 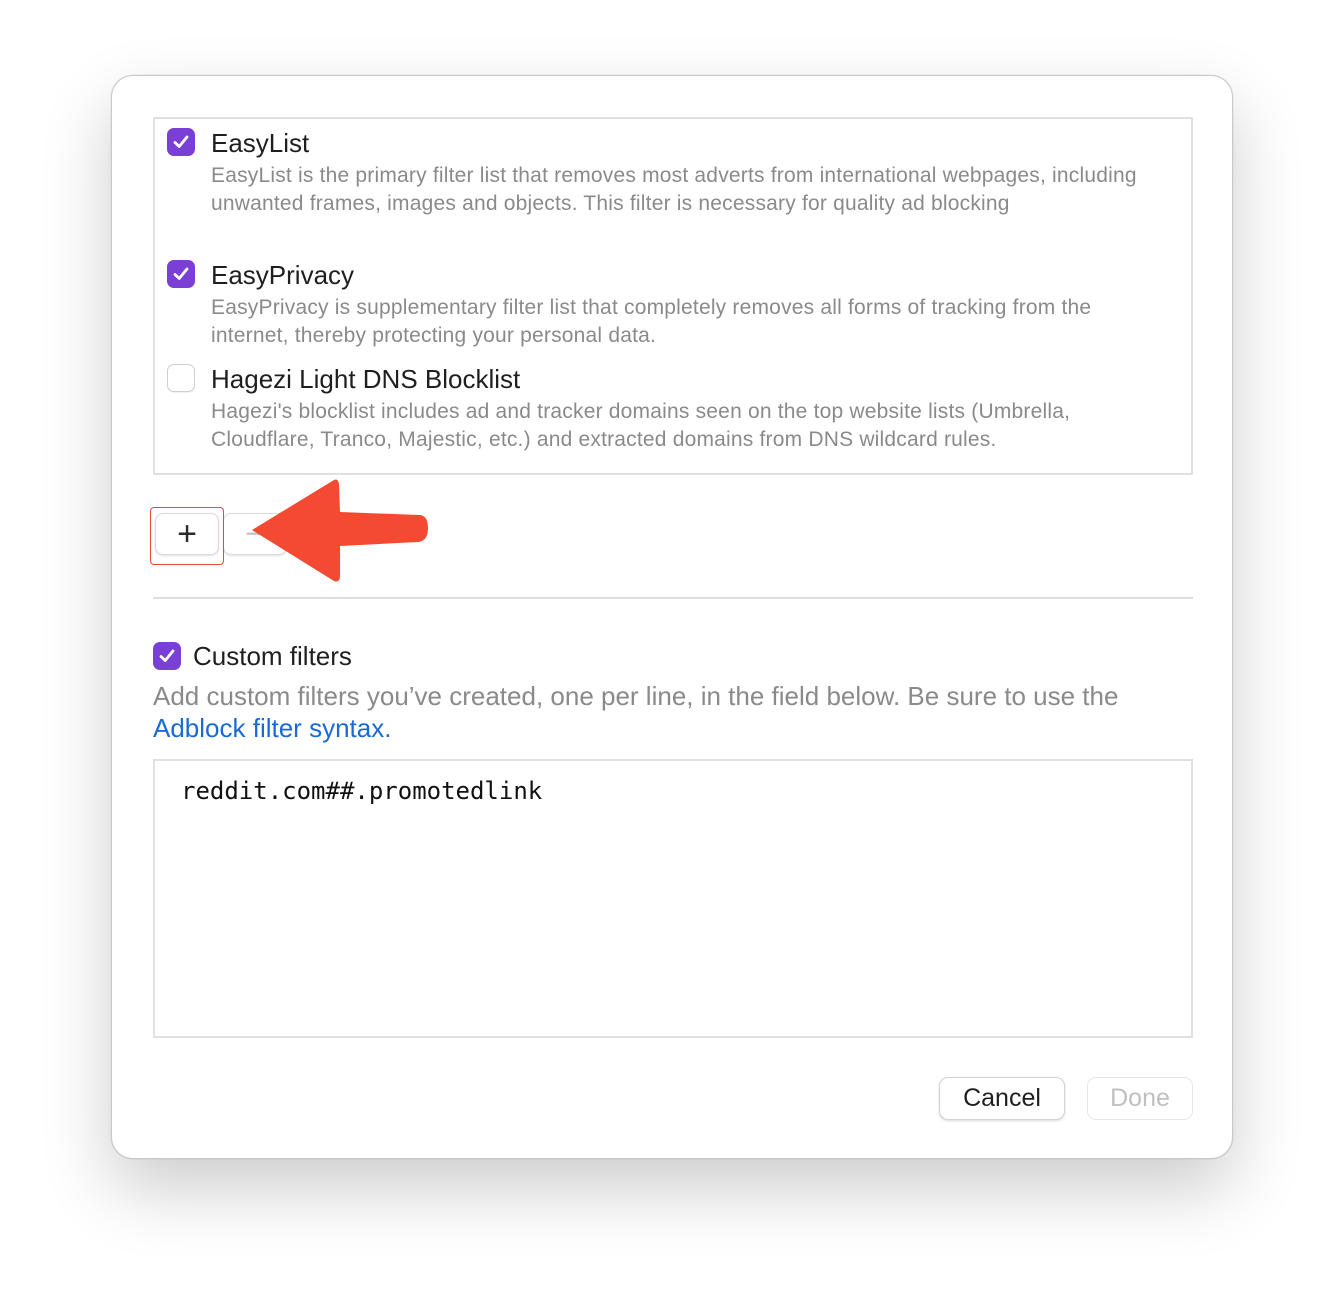 I want to click on add-filter-button: +, so click(x=187, y=534).